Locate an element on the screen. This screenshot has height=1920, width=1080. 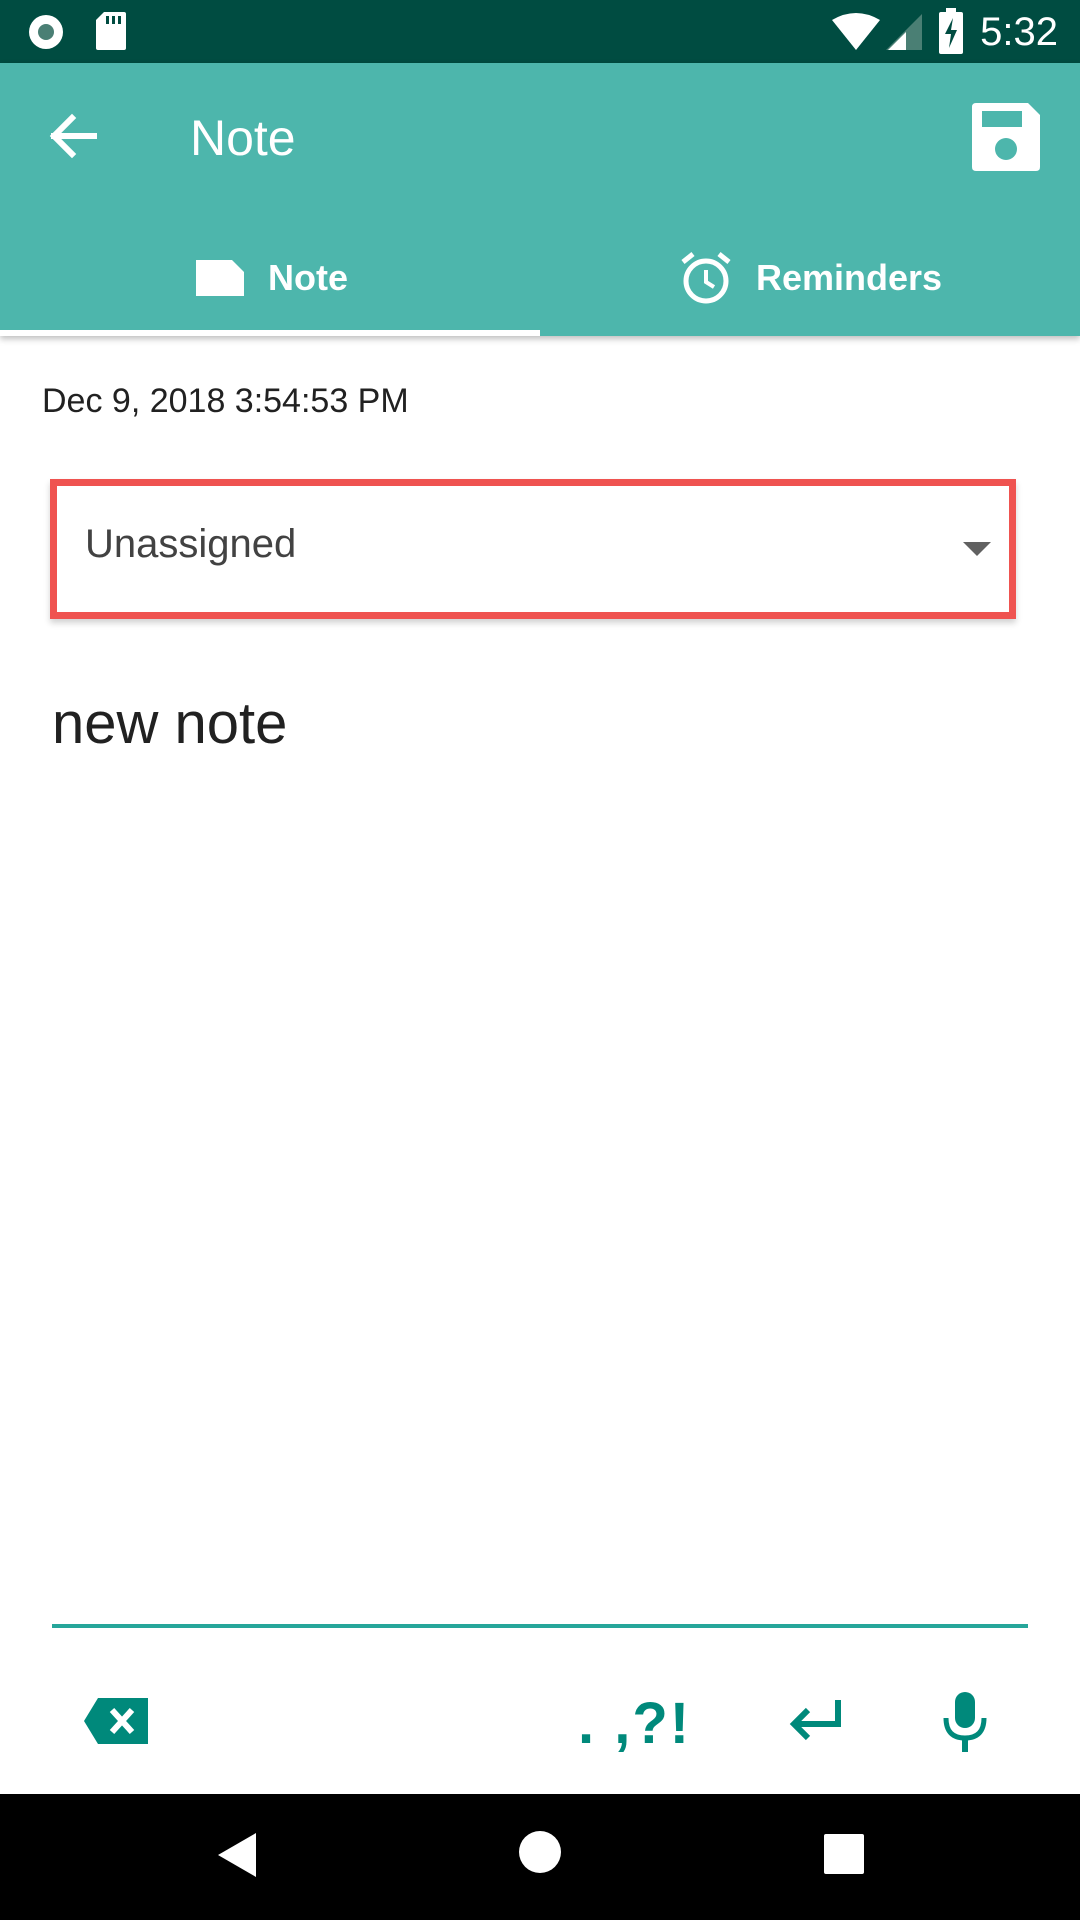
navigation-bar is located at coordinates (540, 1857).